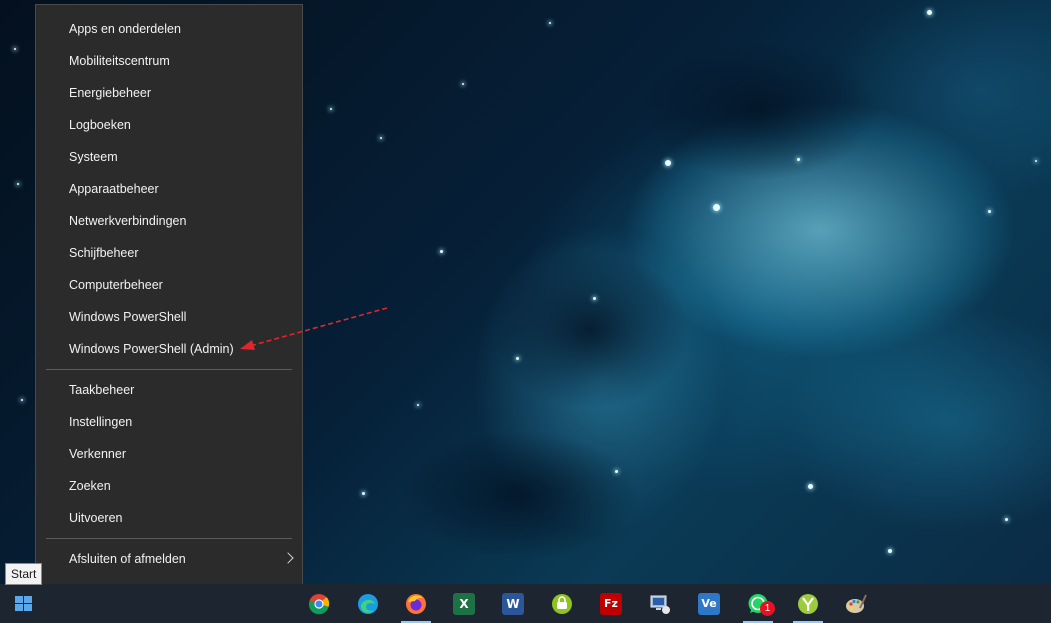 Image resolution: width=1051 pixels, height=623 pixels. Describe the element at coordinates (169, 422) in the screenshot. I see `menu-item-settings: Instellingen` at that location.